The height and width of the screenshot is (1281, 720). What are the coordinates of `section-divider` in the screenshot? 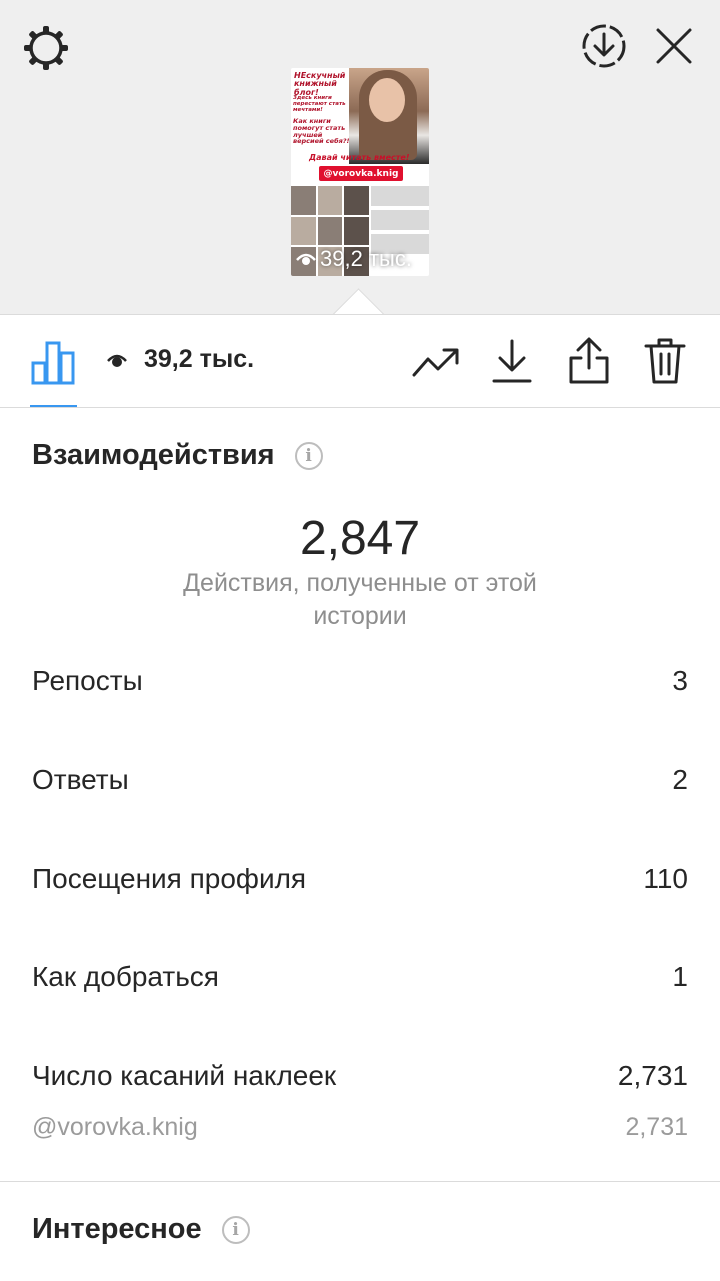 It's located at (360, 1181).